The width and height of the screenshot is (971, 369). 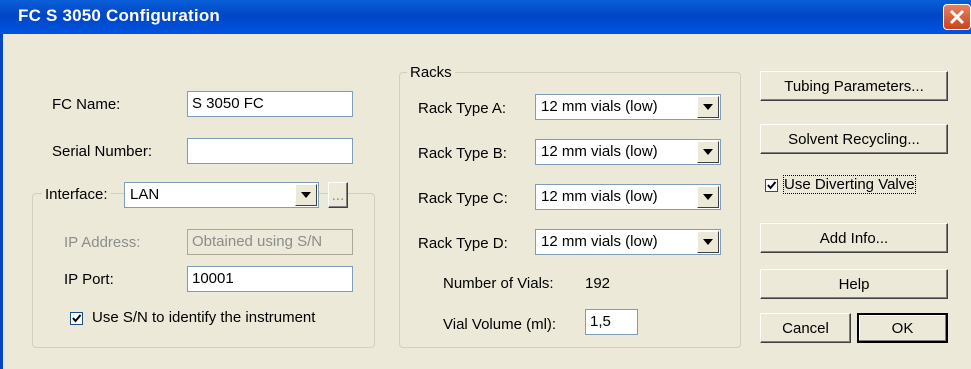 What do you see at coordinates (270, 279) in the screenshot?
I see `ip-port-field: 10001` at bounding box center [270, 279].